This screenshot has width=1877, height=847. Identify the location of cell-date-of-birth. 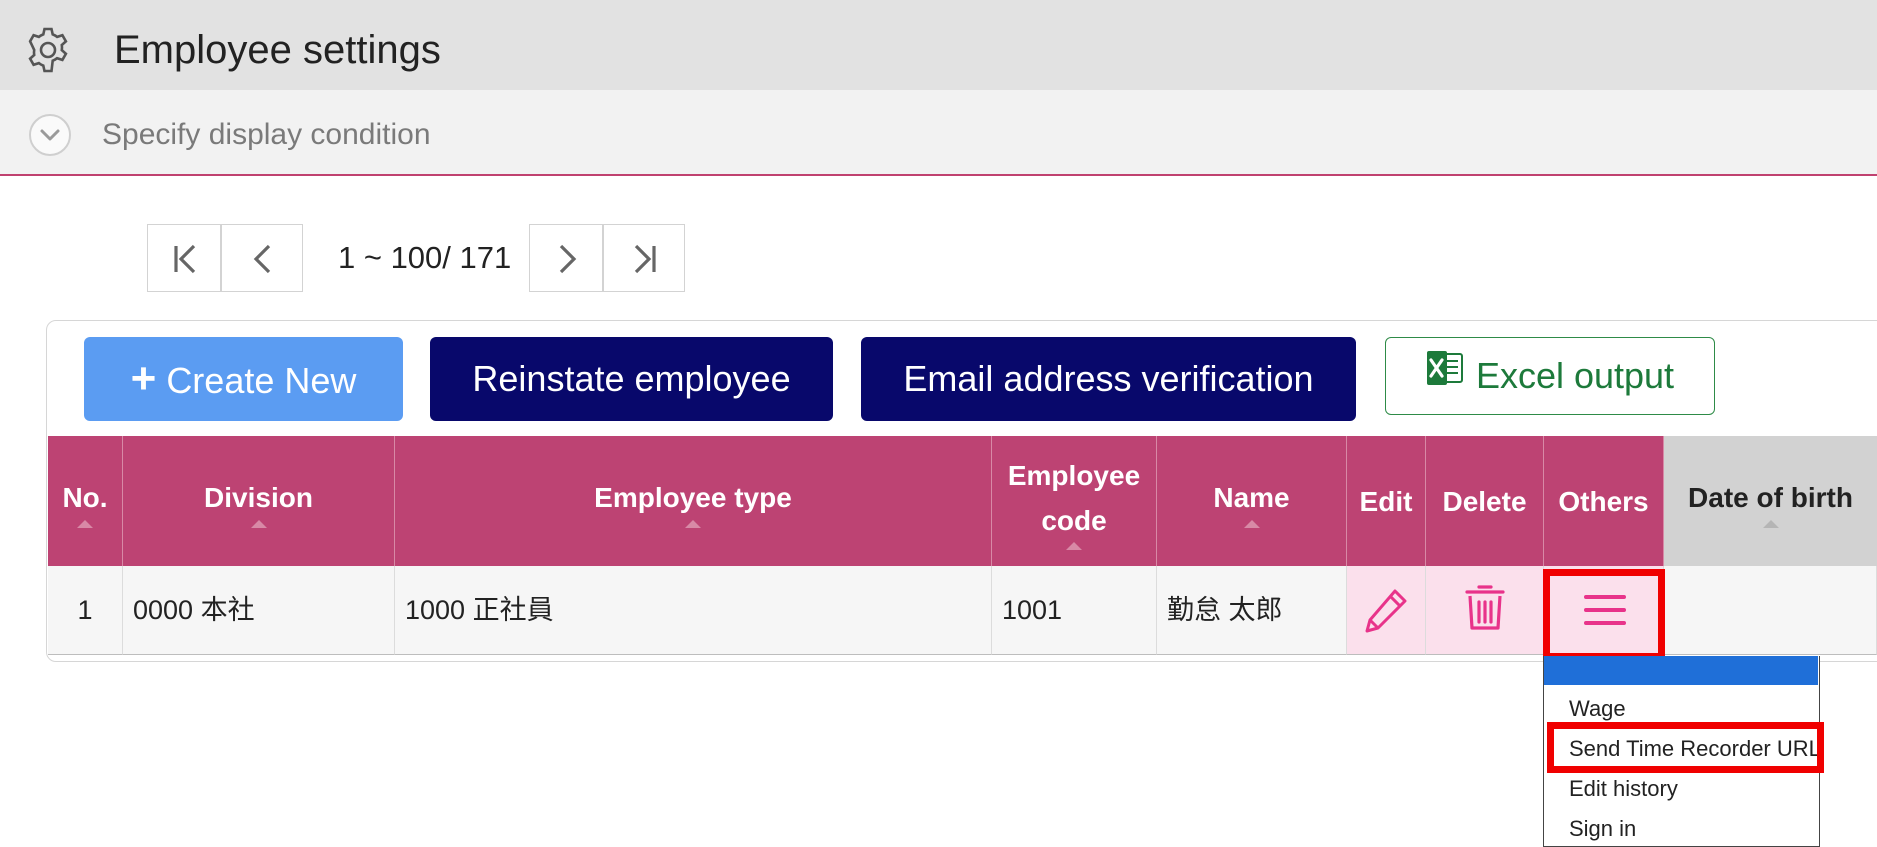
(1770, 610).